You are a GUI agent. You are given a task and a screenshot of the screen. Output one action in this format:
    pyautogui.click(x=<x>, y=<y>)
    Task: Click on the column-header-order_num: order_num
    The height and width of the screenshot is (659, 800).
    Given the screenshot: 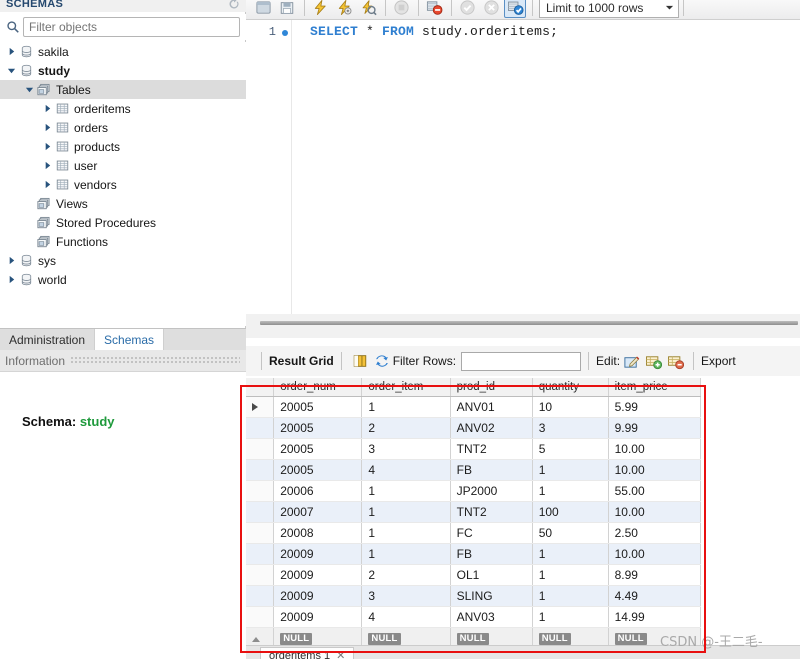 What is the action you would take?
    pyautogui.click(x=318, y=387)
    